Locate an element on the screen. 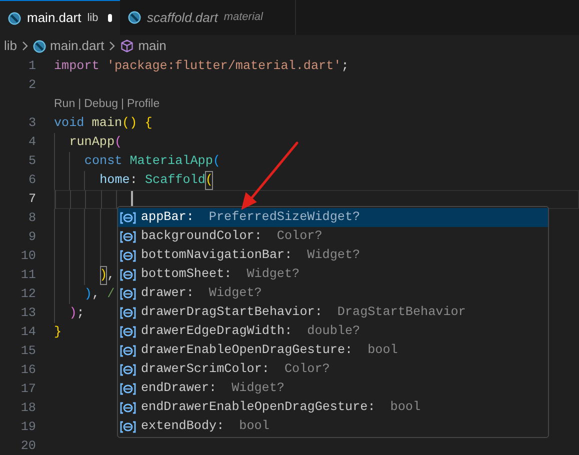 The width and height of the screenshot is (579, 455). line-number: 8 is located at coordinates (32, 219).